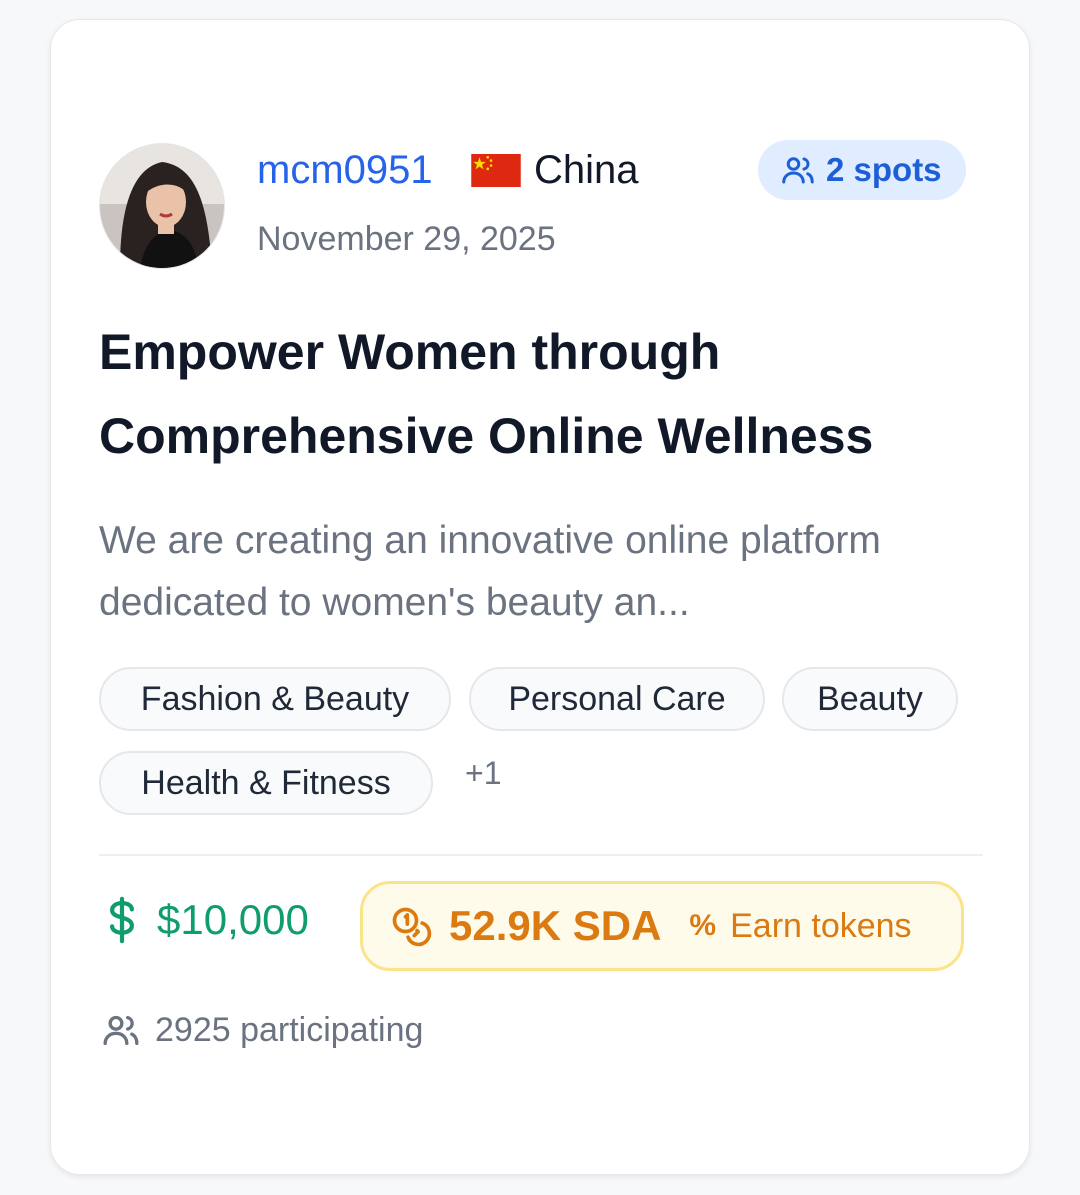 The height and width of the screenshot is (1195, 1080). I want to click on tag-personal-care: Personal Care, so click(617, 699).